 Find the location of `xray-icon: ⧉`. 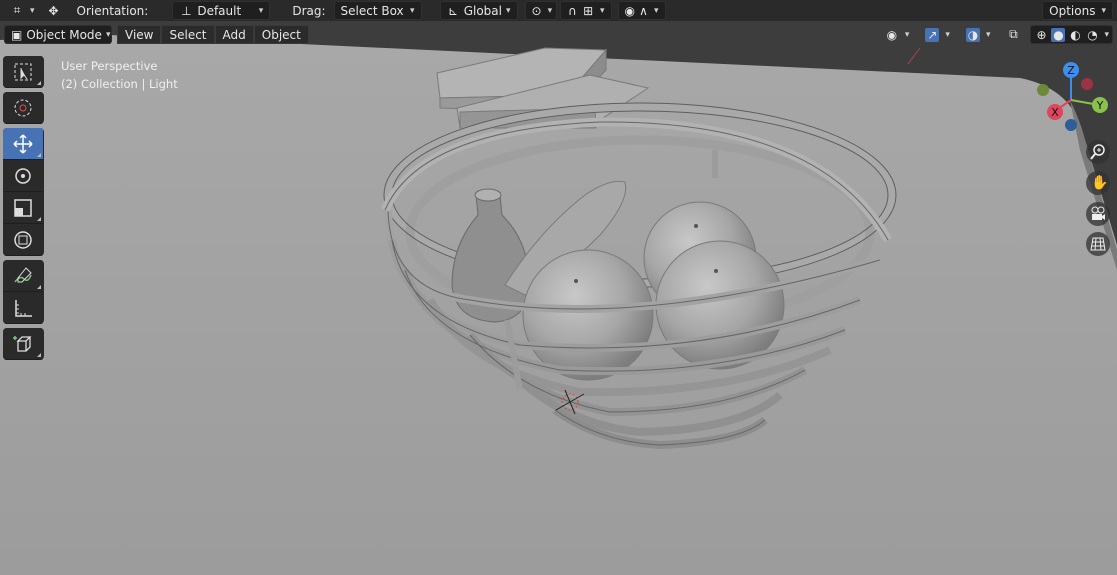

xray-icon: ⧉ is located at coordinates (1013, 34).